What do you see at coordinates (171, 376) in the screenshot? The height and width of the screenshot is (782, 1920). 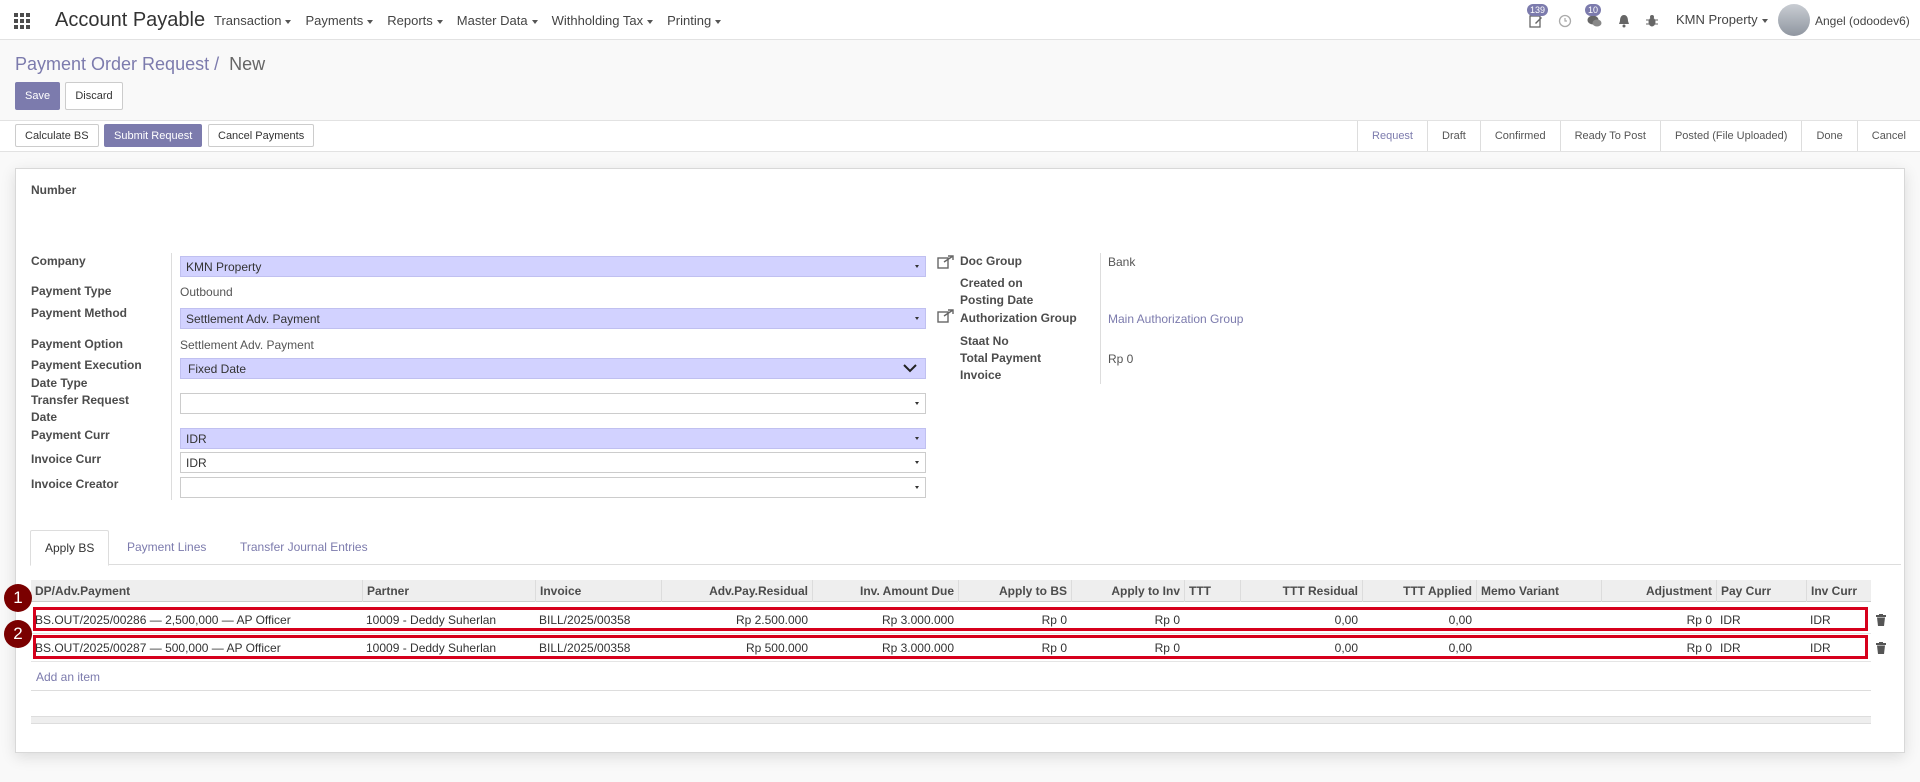 I see `label-separator` at bounding box center [171, 376].